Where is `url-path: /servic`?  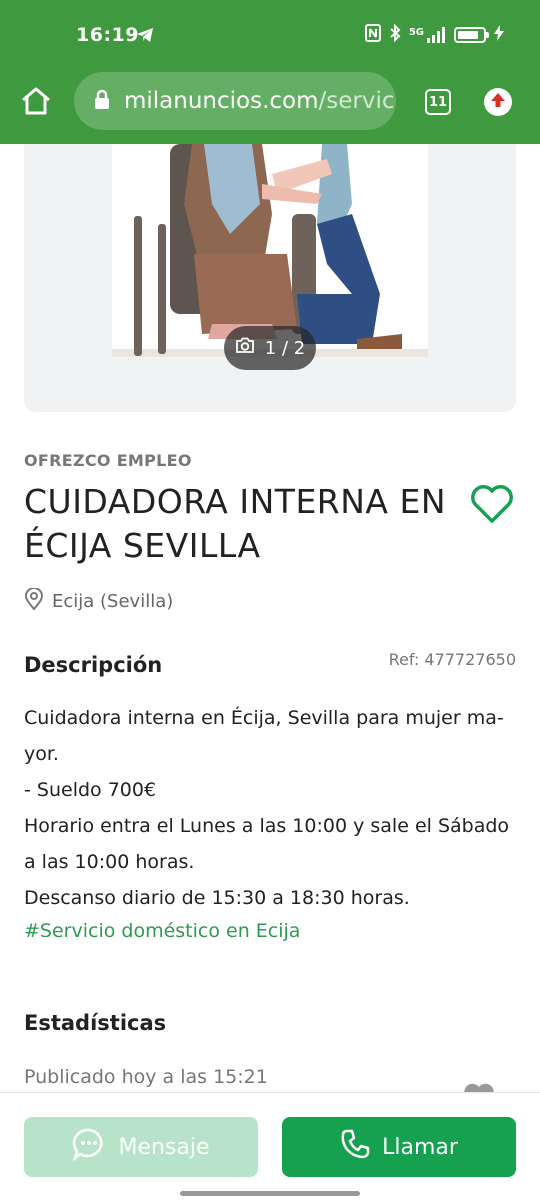 url-path: /servic is located at coordinates (356, 101).